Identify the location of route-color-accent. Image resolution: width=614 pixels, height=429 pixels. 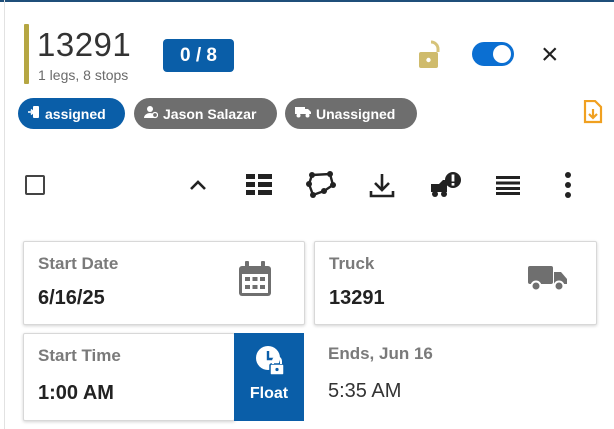
(26, 54).